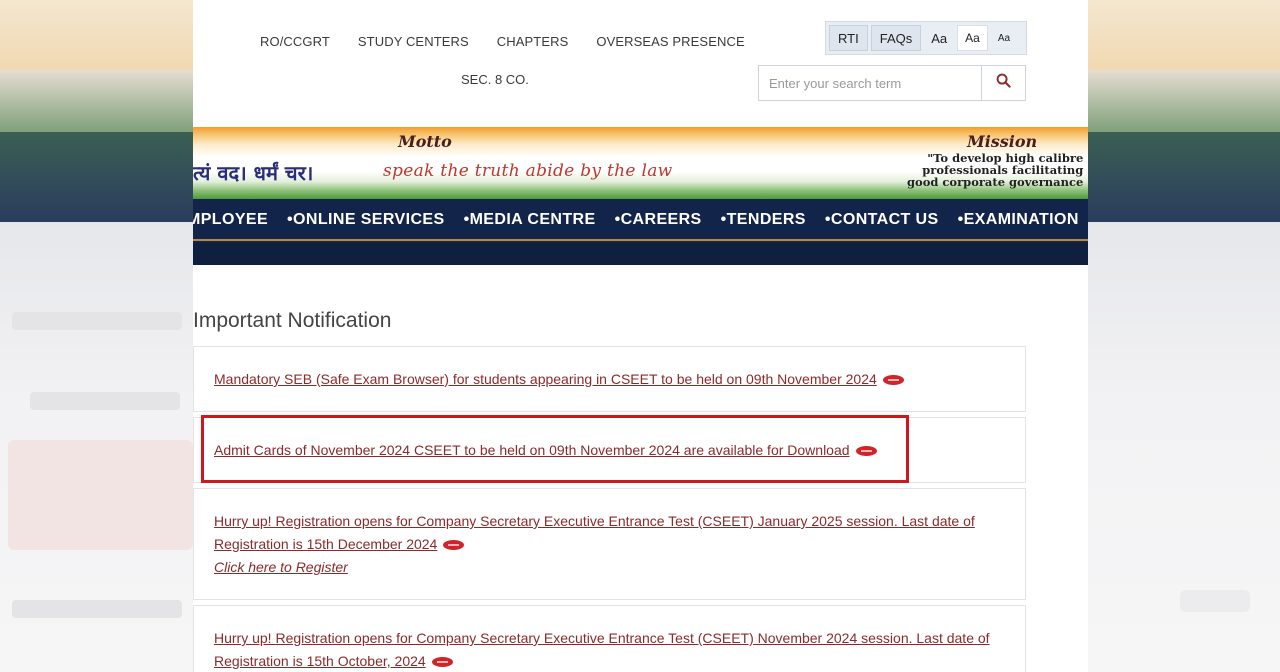  Describe the element at coordinates (281, 567) in the screenshot. I see `register-link: Click here to Register` at that location.